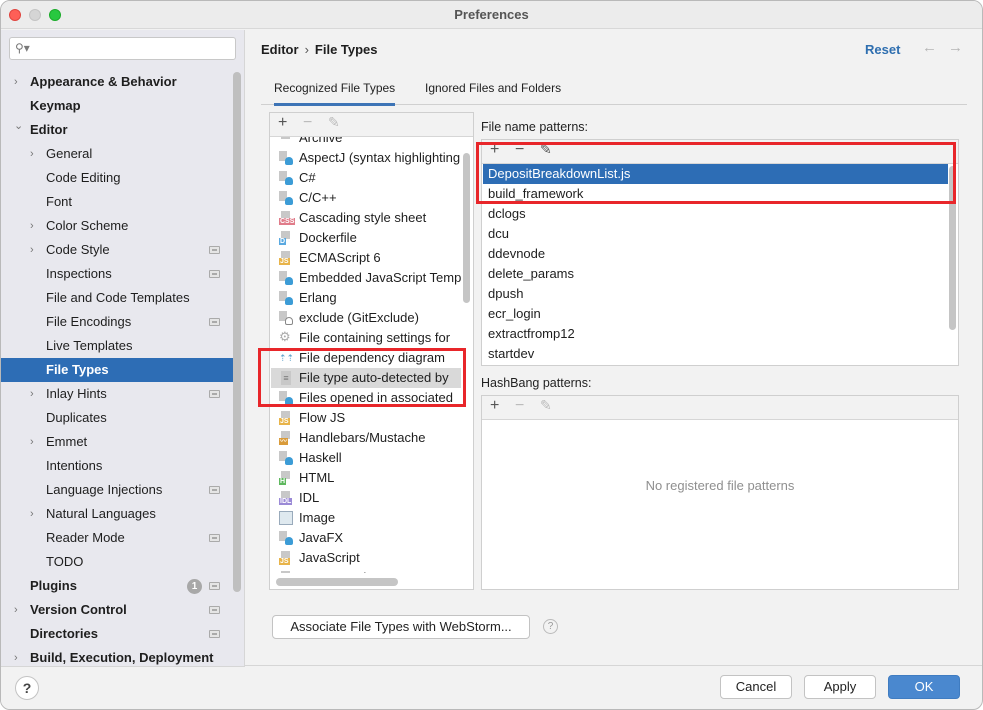  Describe the element at coordinates (366, 518) in the screenshot. I see `file-type-item: Image` at that location.